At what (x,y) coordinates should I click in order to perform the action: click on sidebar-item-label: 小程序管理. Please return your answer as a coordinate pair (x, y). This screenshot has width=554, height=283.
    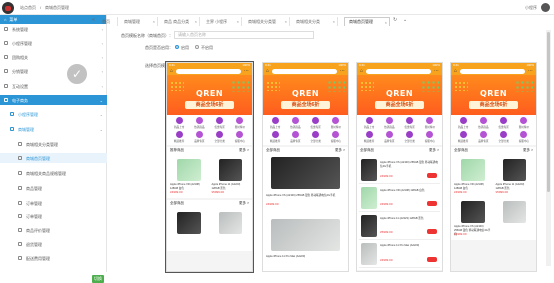
    Looking at the image, I should click on (28, 114).